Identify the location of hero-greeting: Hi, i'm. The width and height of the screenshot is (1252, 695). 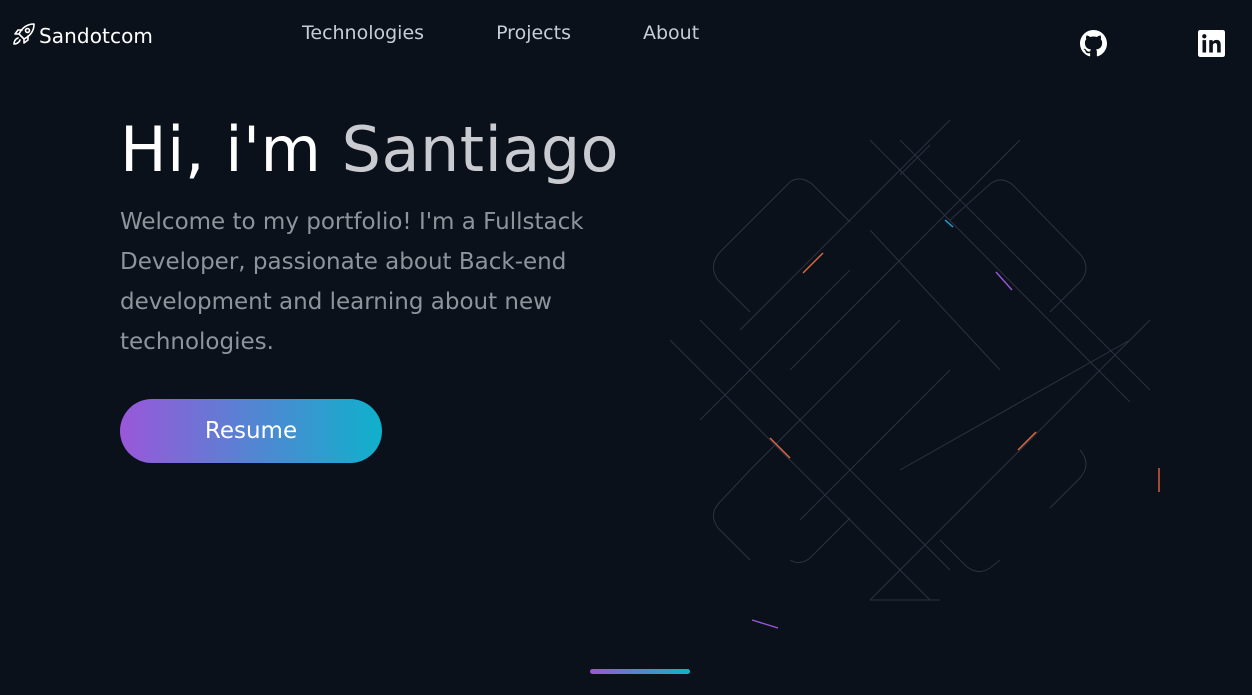
(221, 149).